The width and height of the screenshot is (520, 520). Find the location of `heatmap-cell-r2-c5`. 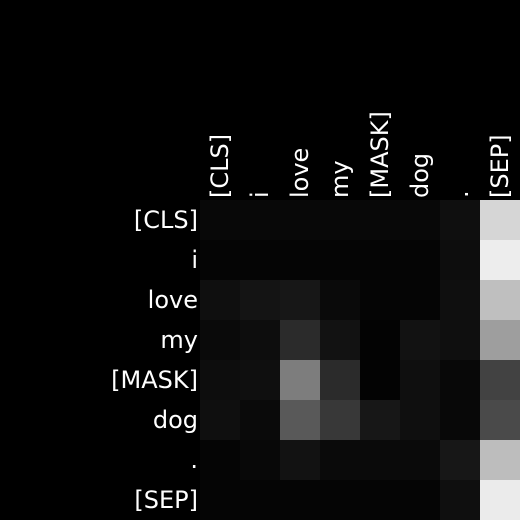

heatmap-cell-r2-c5 is located at coordinates (420, 300).